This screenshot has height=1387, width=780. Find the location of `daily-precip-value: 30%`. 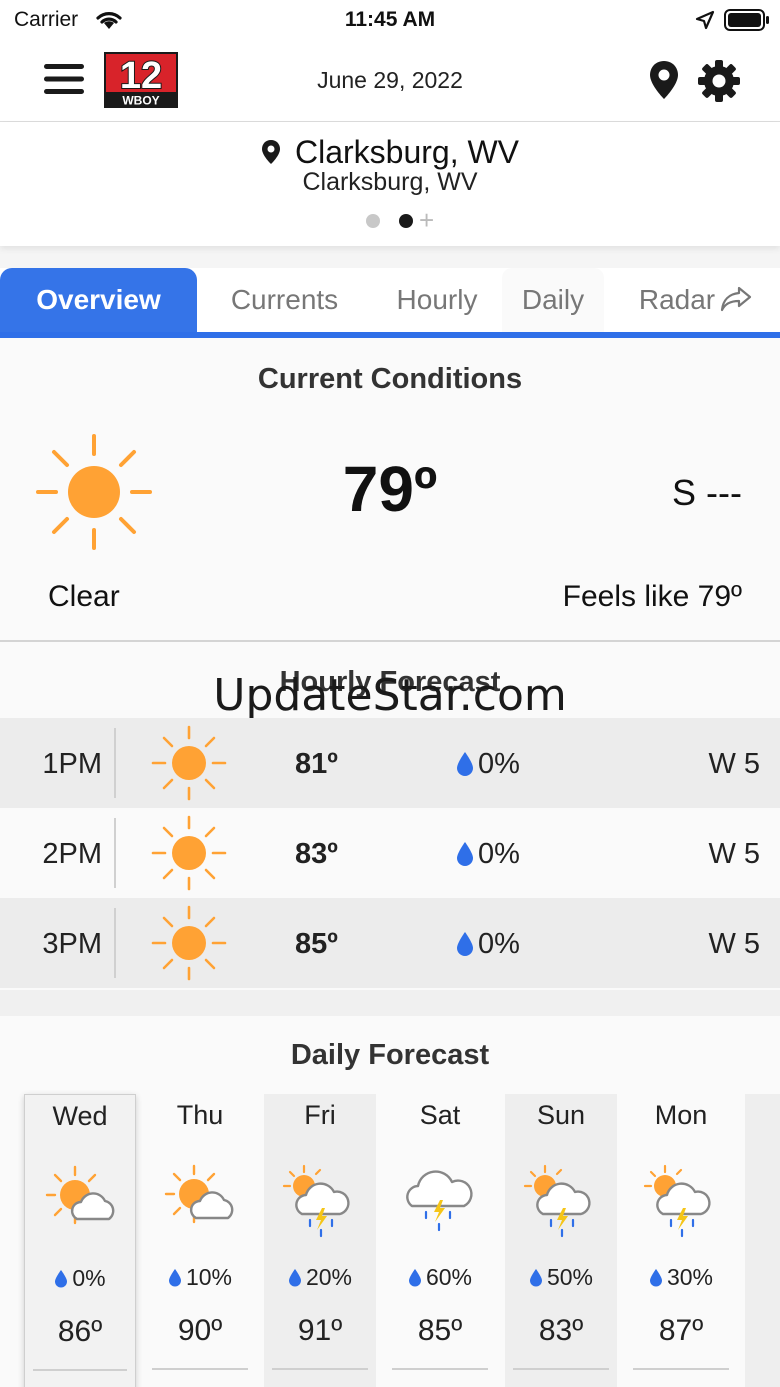

daily-precip-value: 30% is located at coordinates (690, 1277).